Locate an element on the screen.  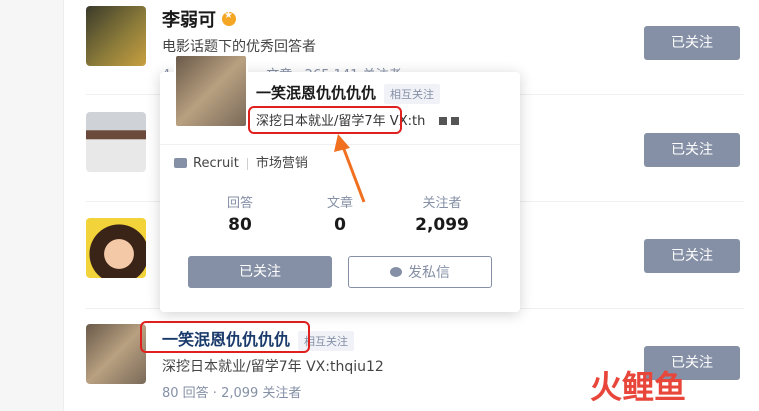
send-message-button: 发私信 is located at coordinates (420, 272).